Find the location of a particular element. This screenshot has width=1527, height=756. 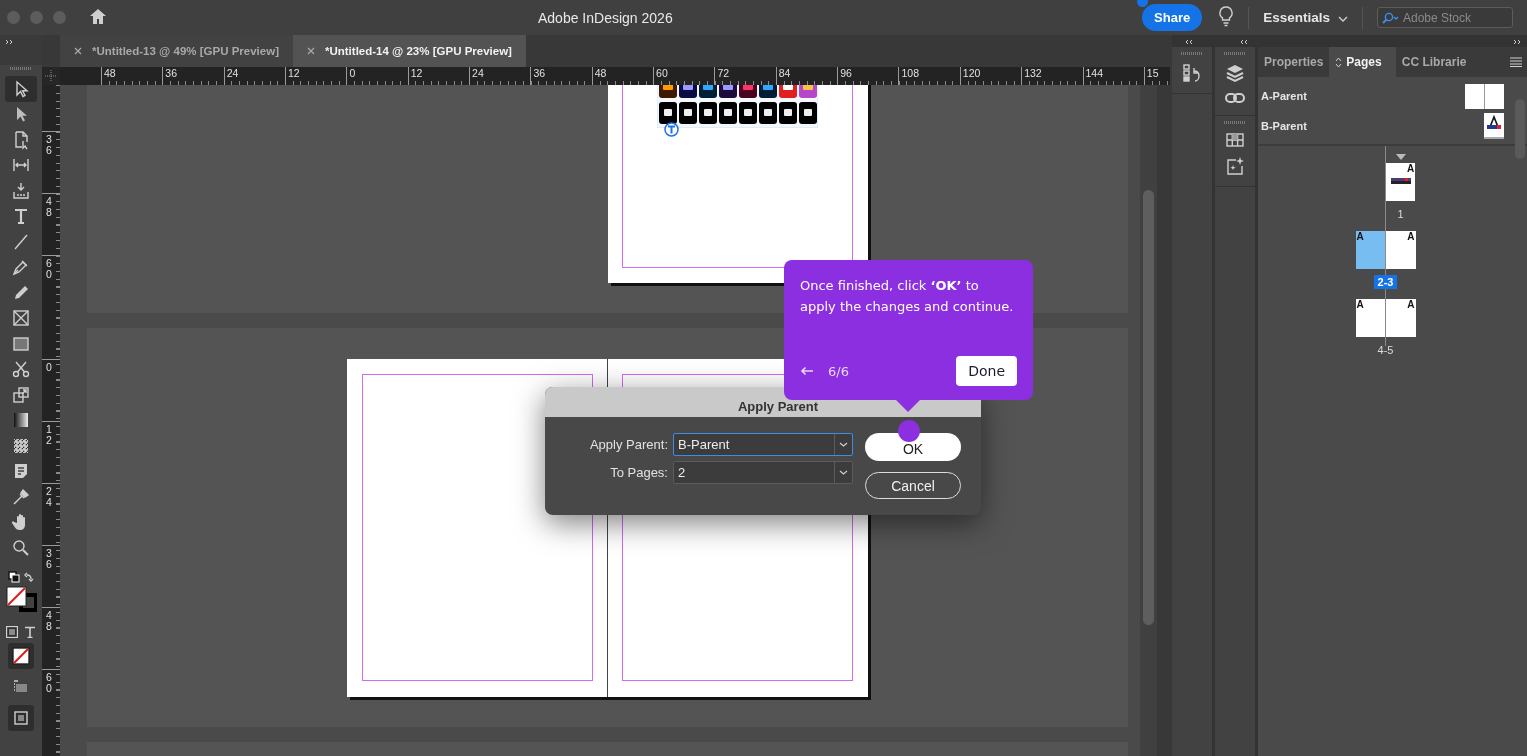

page-number: 1 is located at coordinates (1400, 214).